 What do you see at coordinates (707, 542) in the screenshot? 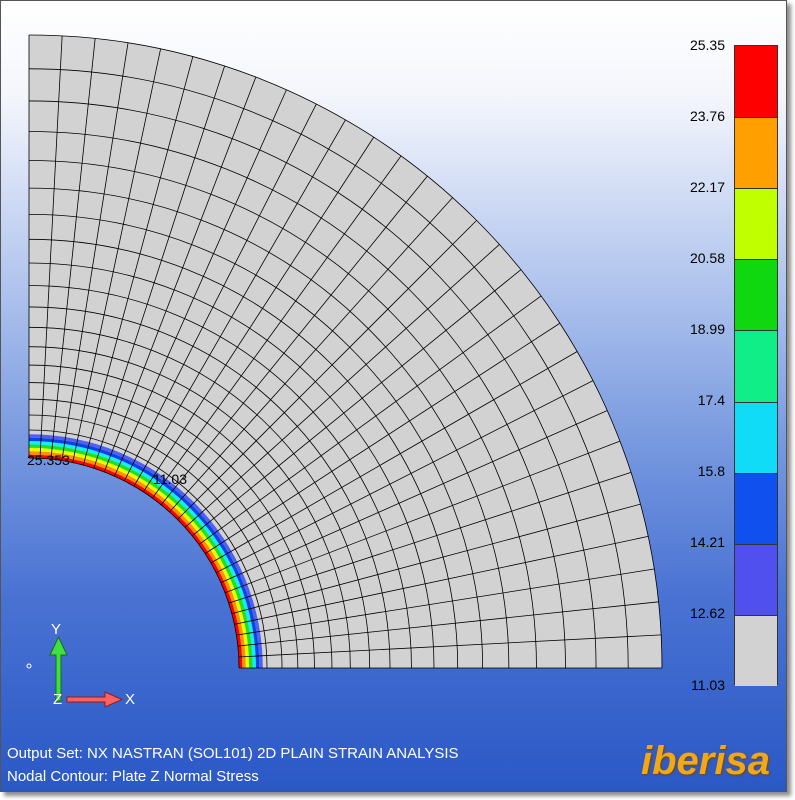
I see `legend-value-7: 14.21` at bounding box center [707, 542].